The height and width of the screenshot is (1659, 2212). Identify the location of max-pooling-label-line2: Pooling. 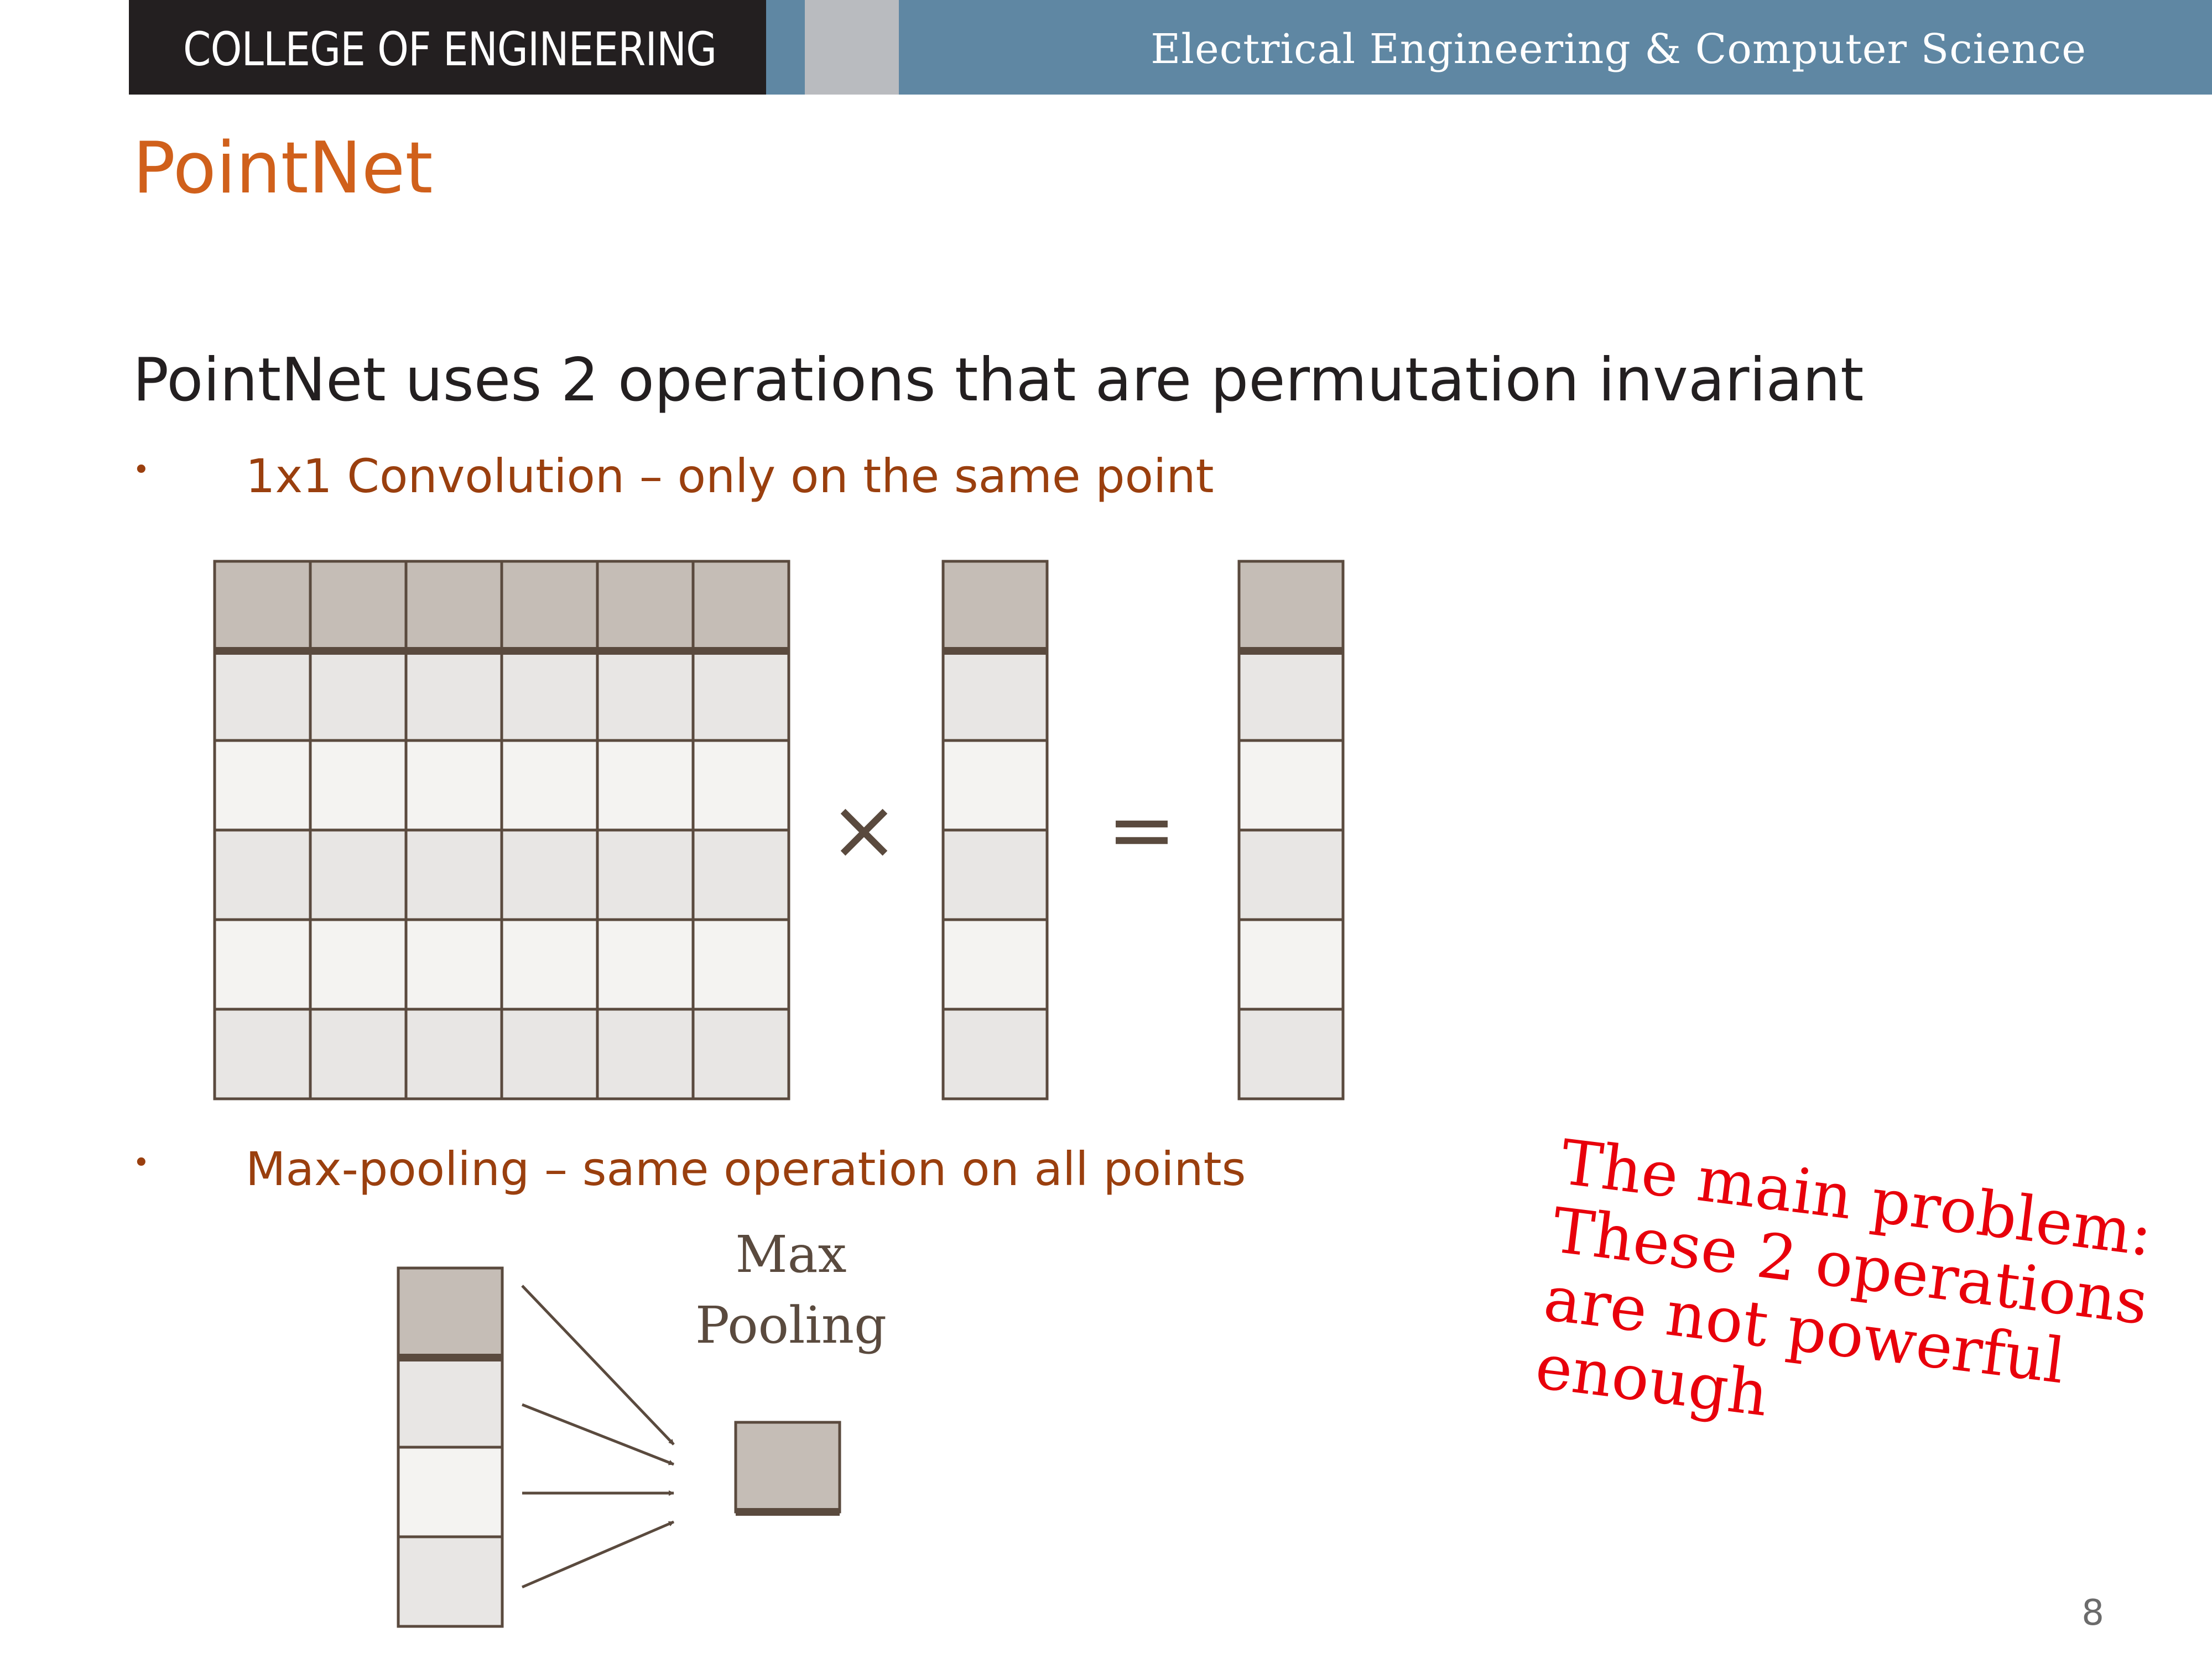
(791, 1326).